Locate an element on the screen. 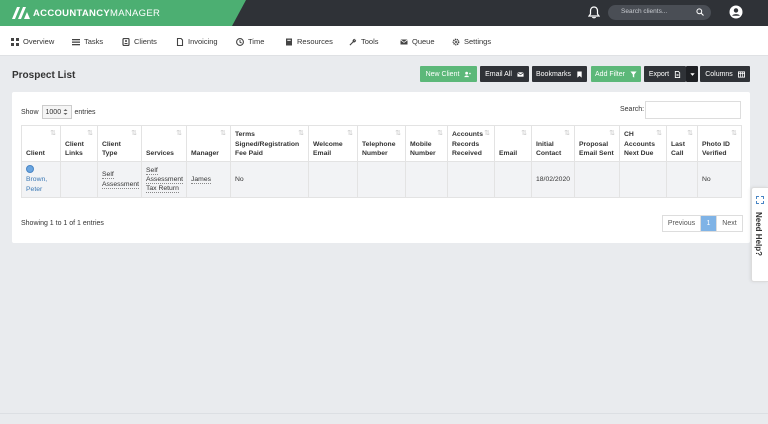 This screenshot has width=768, height=424. bookmarks-button: Bookmarks is located at coordinates (559, 74).